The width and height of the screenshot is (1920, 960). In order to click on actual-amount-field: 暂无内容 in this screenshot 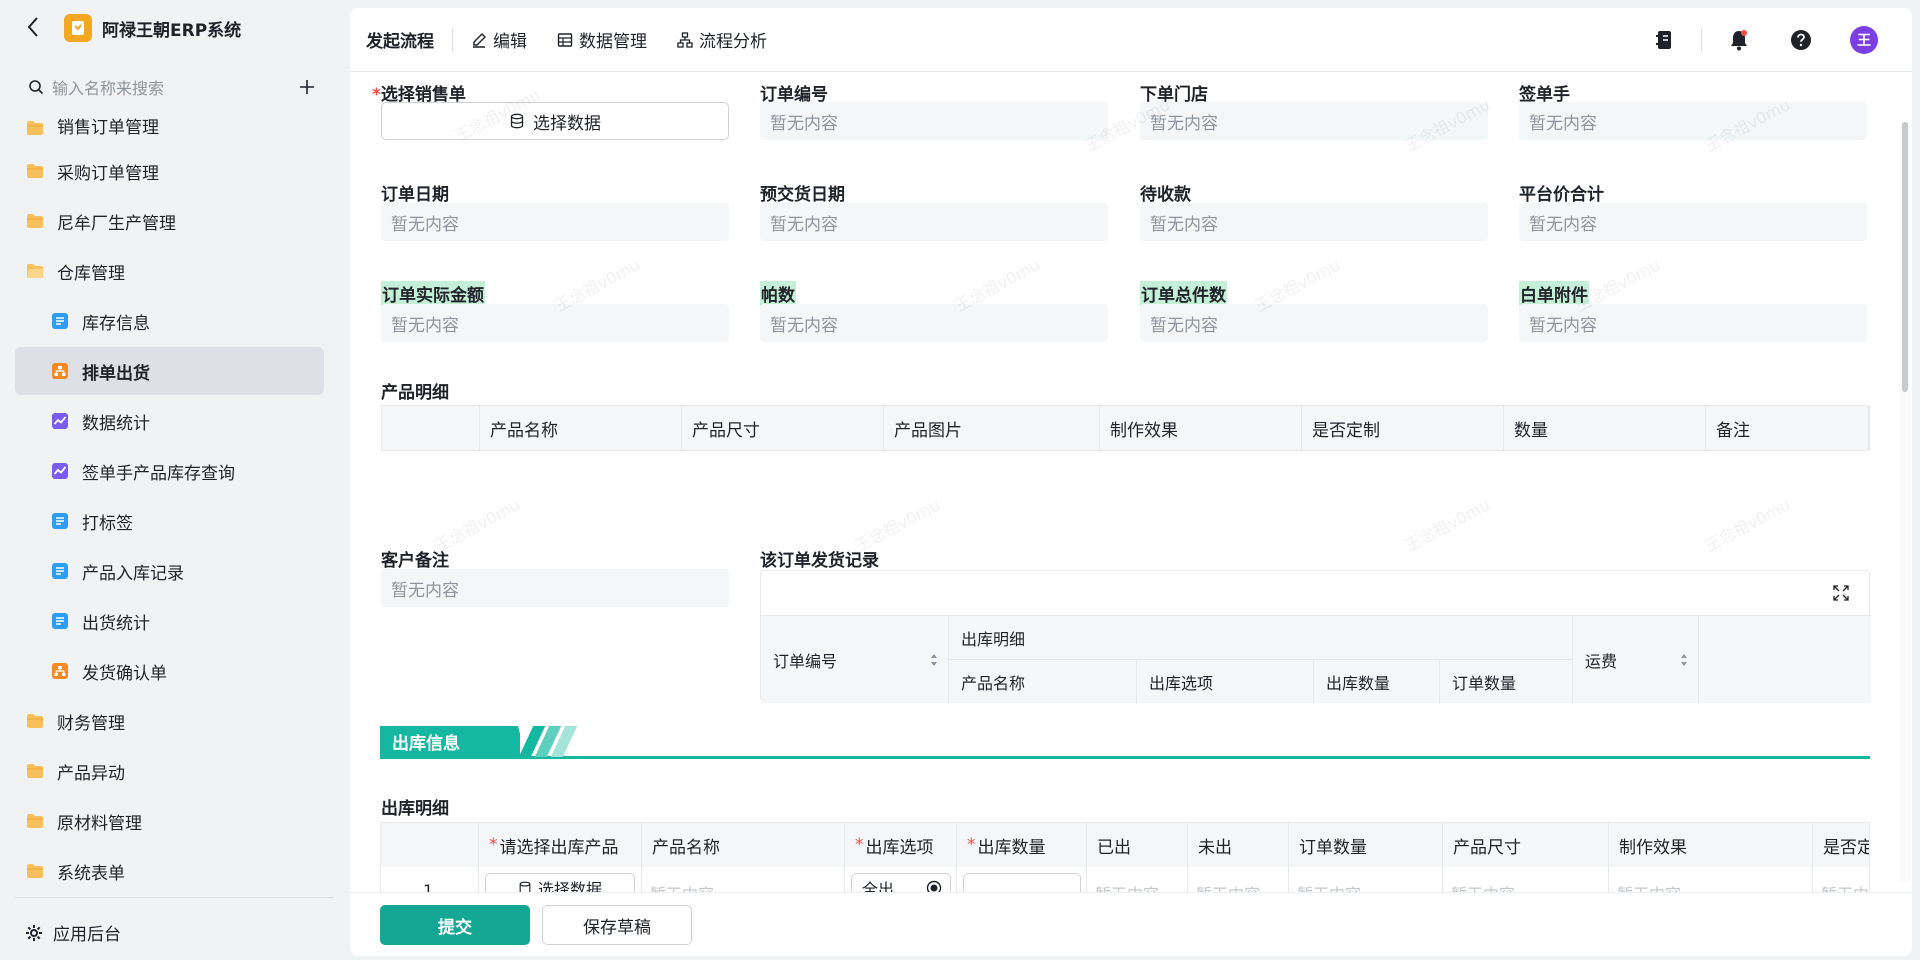, I will do `click(555, 323)`.